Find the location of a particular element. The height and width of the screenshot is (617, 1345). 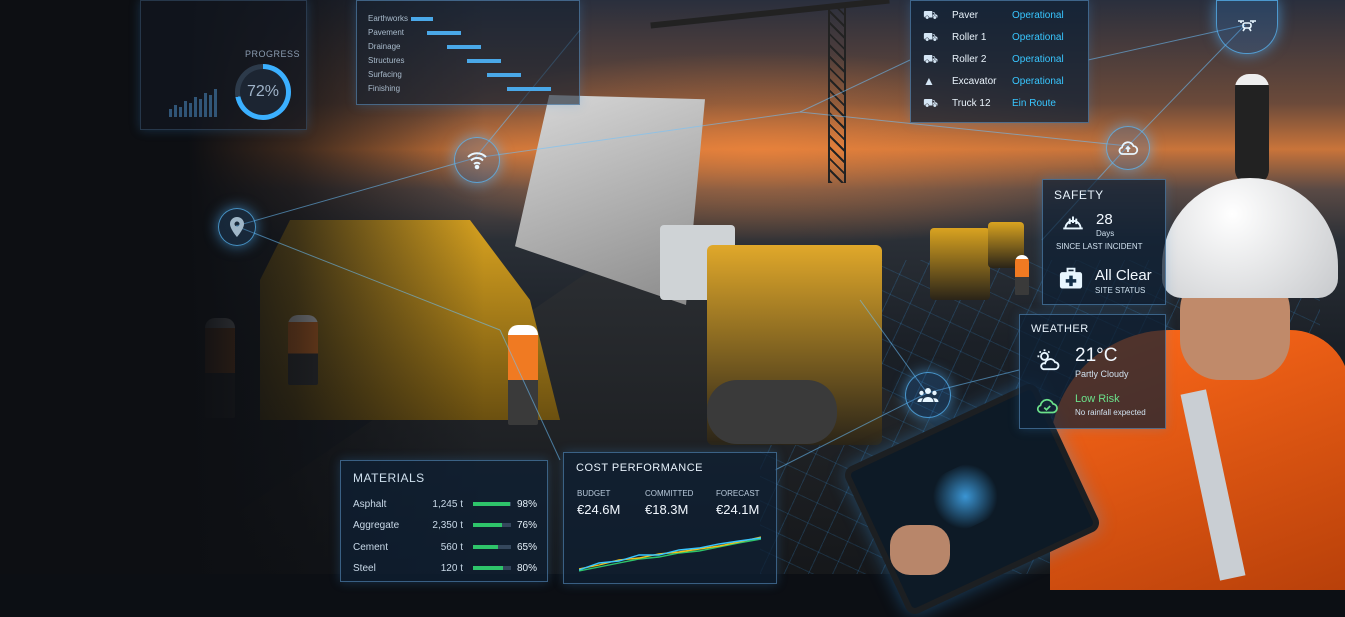

gantt-row-label: Earthworks is located at coordinates (388, 18).